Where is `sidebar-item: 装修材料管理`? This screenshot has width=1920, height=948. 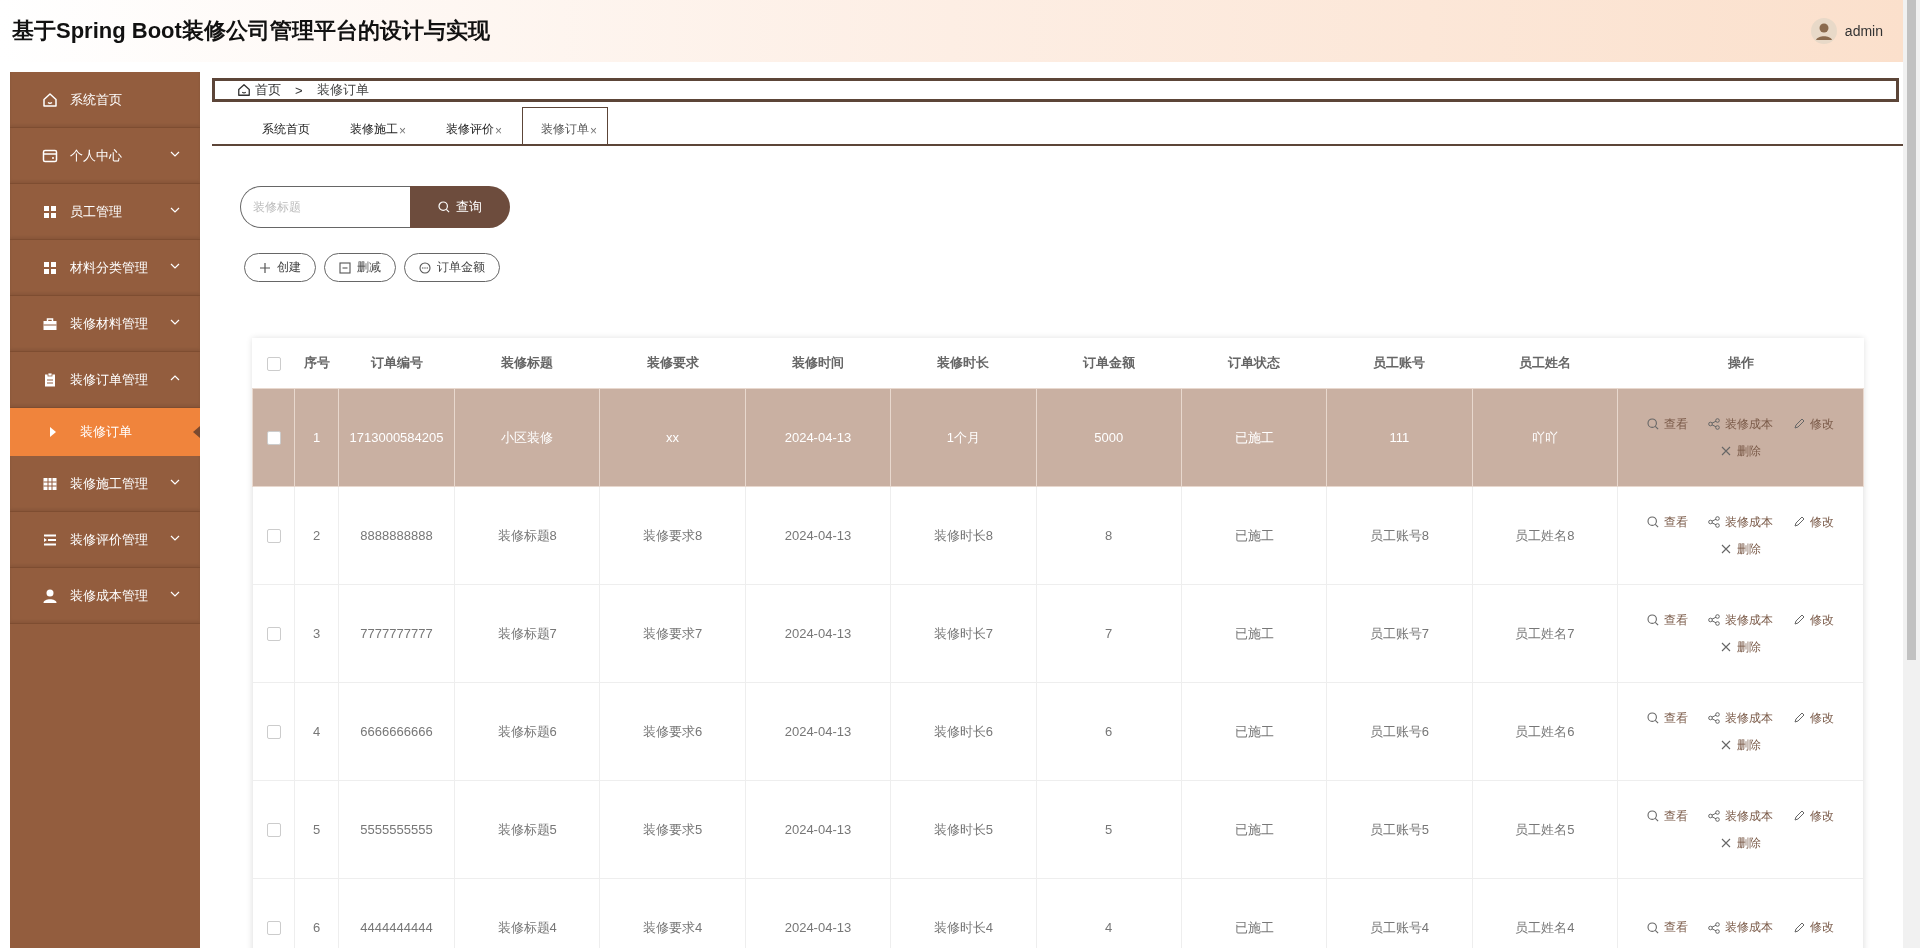
sidebar-item: 装修材料管理 is located at coordinates (105, 324).